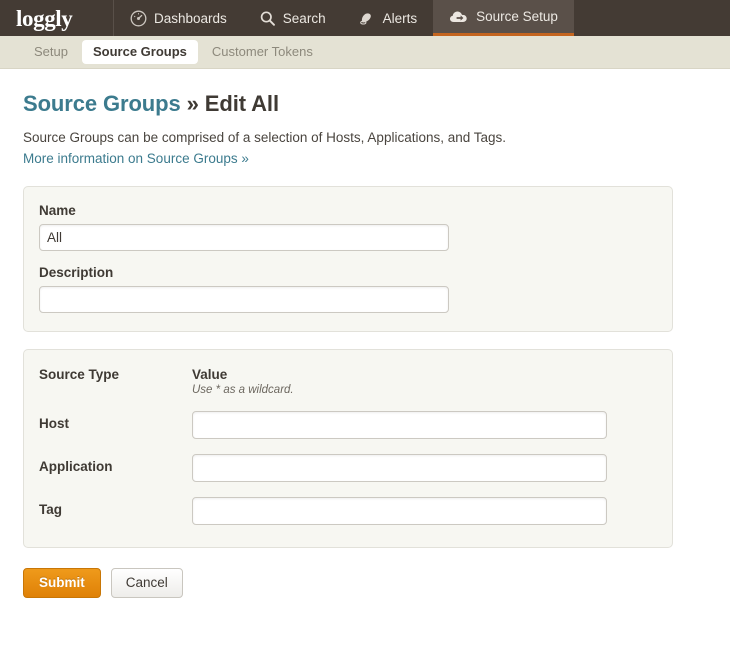 The image size is (730, 647). I want to click on host-input, so click(399, 425).